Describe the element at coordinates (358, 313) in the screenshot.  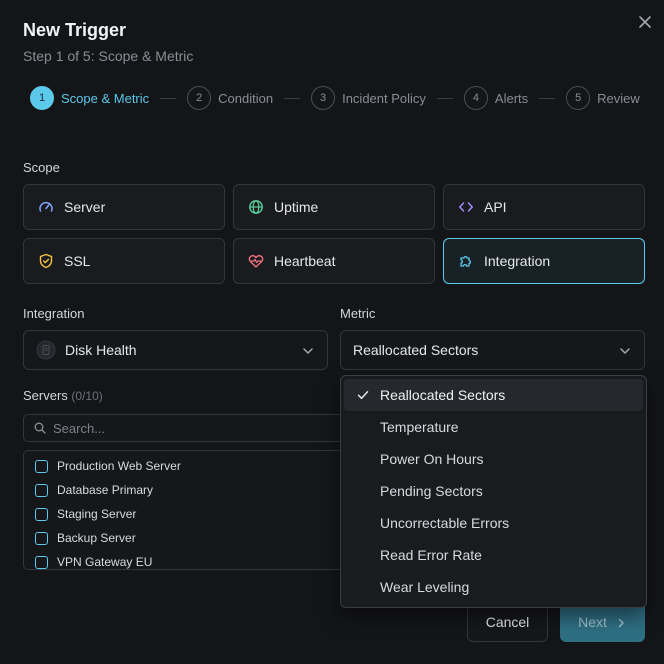
I see `metric-label: Metric` at that location.